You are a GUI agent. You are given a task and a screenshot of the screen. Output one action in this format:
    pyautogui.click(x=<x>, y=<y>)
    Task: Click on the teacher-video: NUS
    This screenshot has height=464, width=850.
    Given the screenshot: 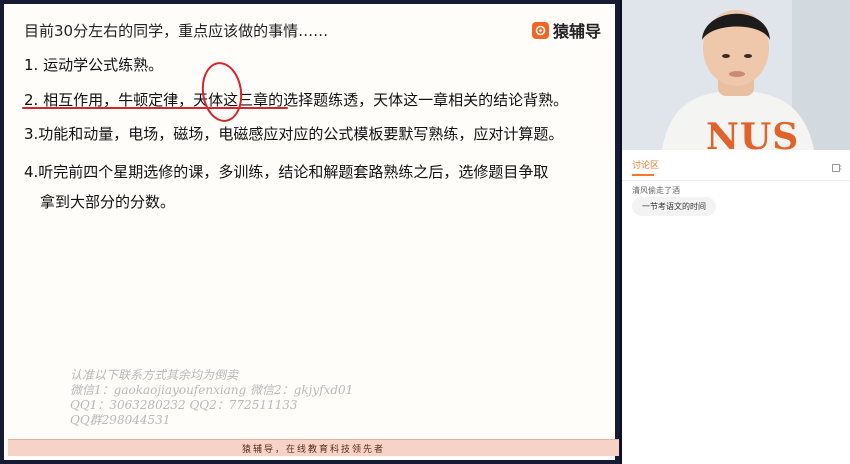 What is the action you would take?
    pyautogui.click(x=736, y=75)
    